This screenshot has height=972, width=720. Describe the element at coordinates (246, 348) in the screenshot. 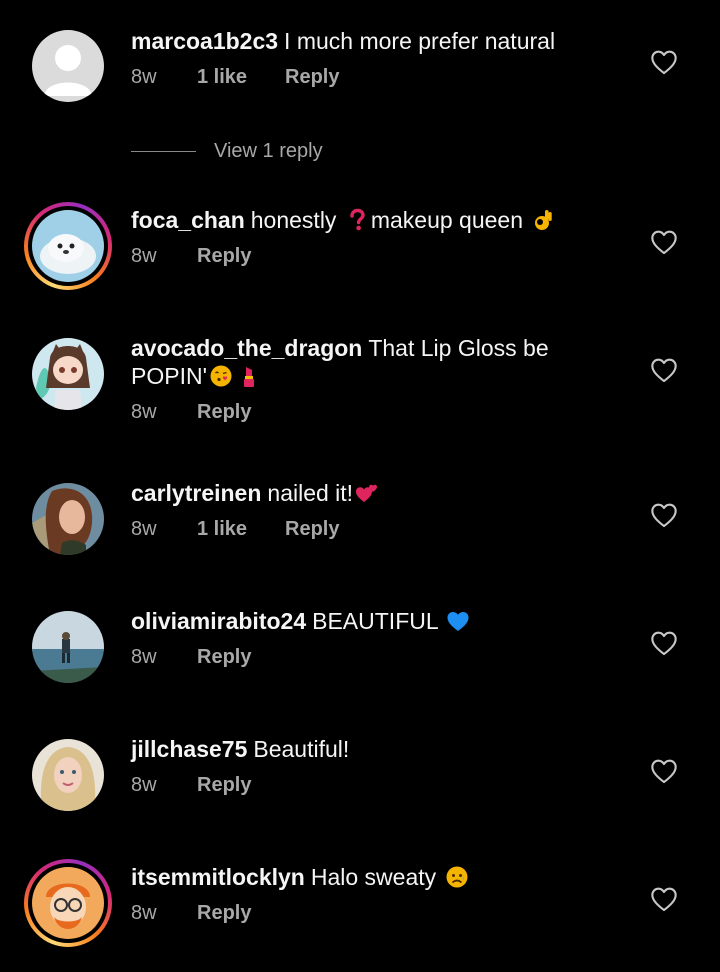

I see `username: avocado_the_dragon` at that location.